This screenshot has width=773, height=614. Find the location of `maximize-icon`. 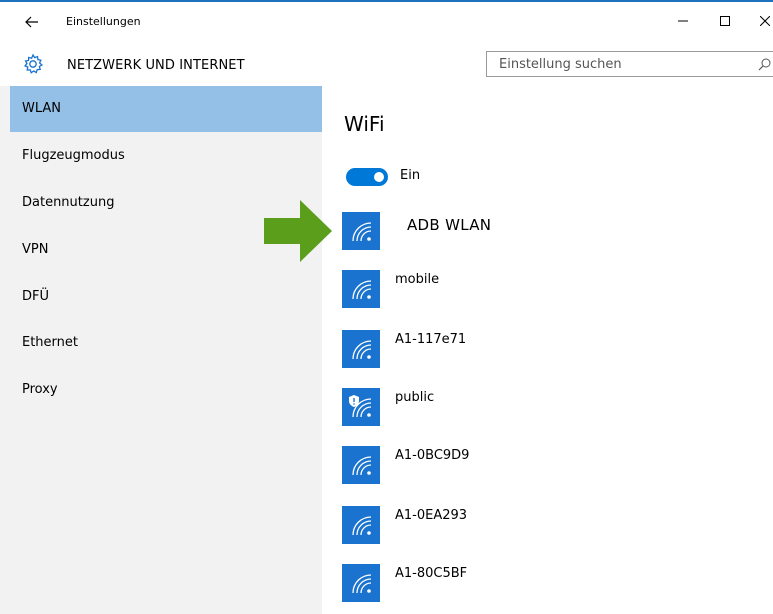

maximize-icon is located at coordinates (725, 21).